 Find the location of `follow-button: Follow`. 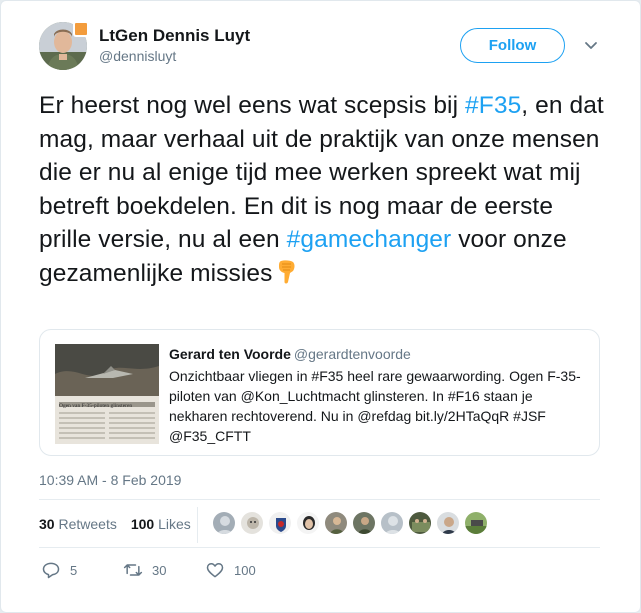

follow-button: Follow is located at coordinates (512, 45).